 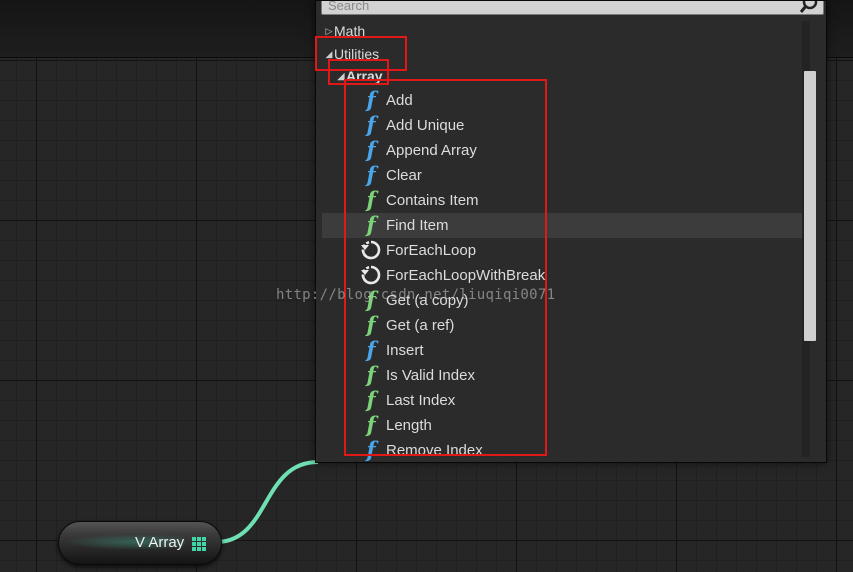 What do you see at coordinates (562, 100) in the screenshot?
I see `list-item: f Add` at bounding box center [562, 100].